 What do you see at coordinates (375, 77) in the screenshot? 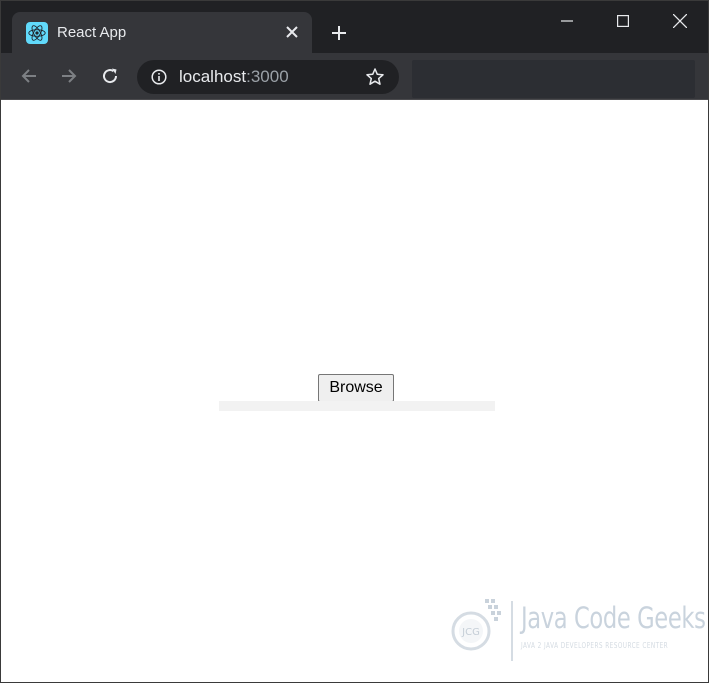
I see `star-icon` at bounding box center [375, 77].